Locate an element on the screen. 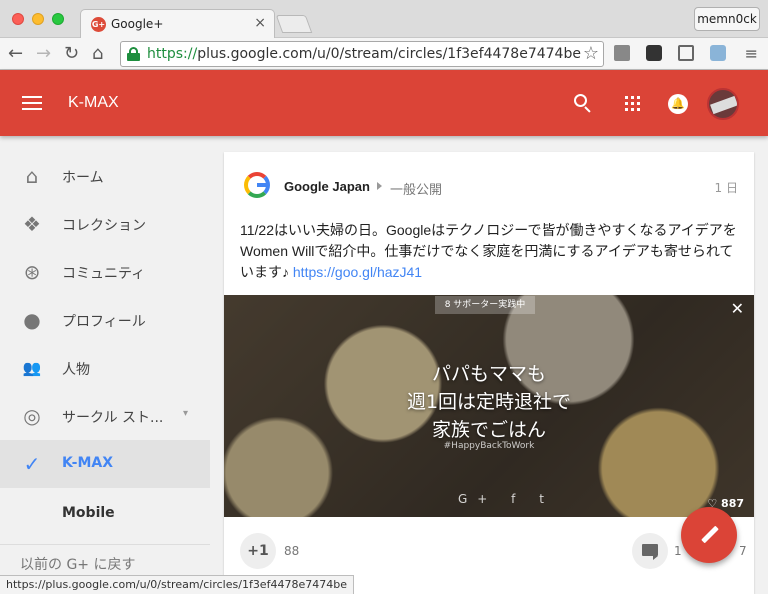  extension-icon is located at coordinates (622, 53).